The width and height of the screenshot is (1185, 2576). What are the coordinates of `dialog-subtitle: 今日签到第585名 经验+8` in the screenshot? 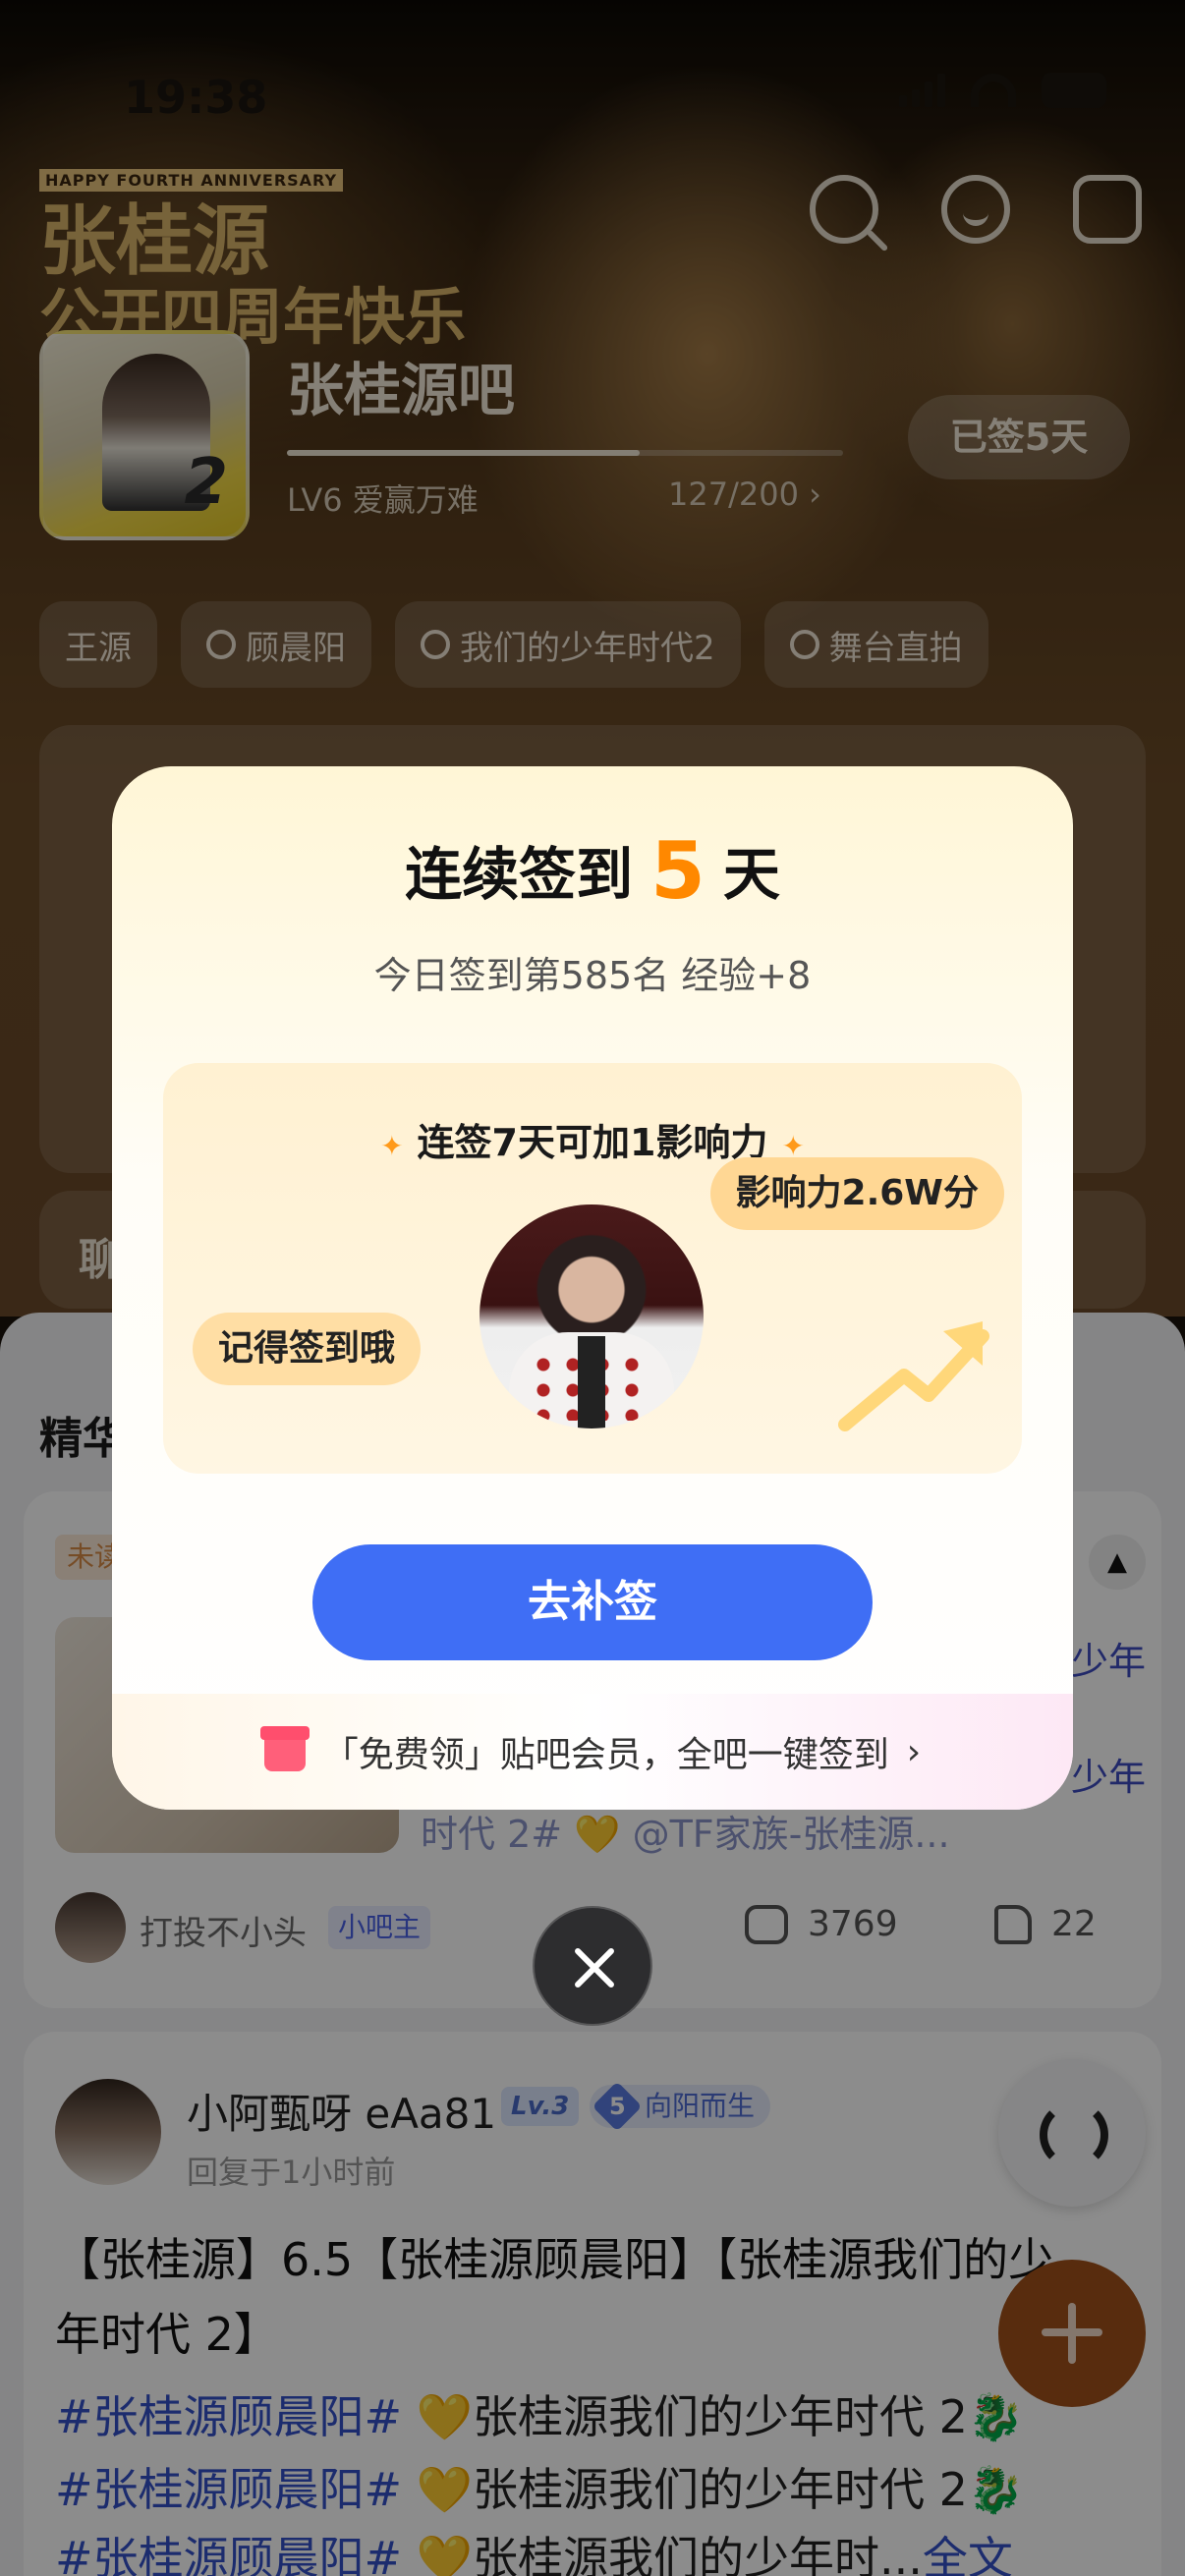 It's located at (592, 975).